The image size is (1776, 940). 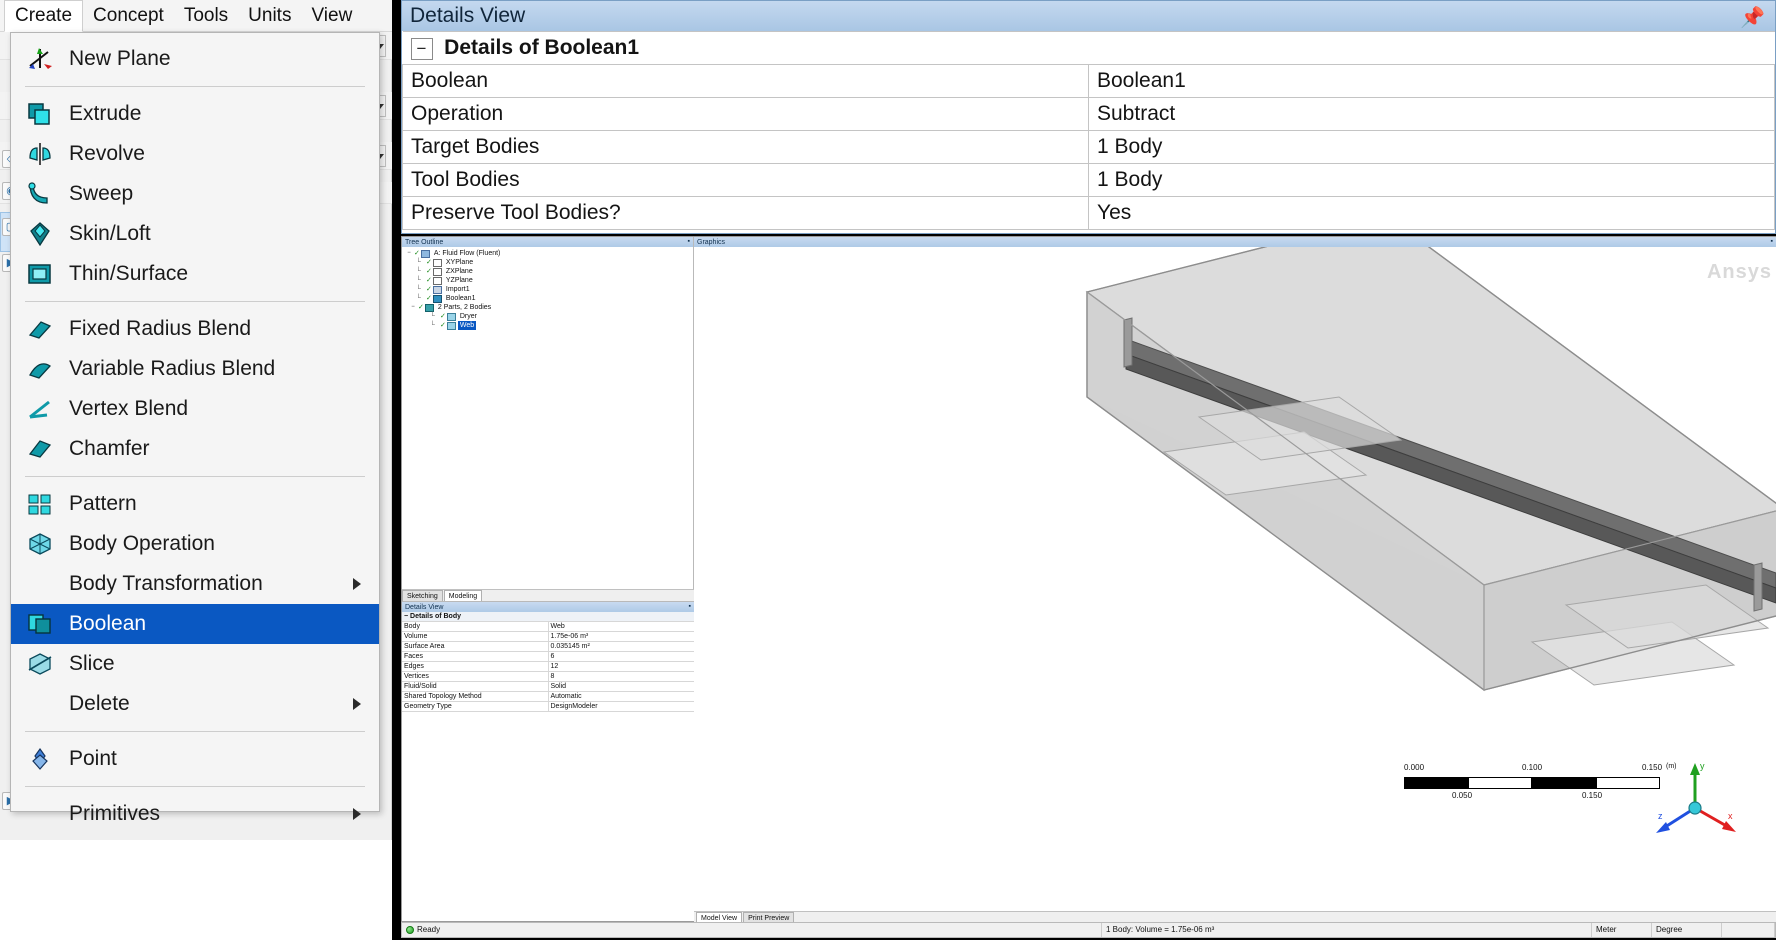 What do you see at coordinates (195, 504) in the screenshot?
I see `menu-item-pattern: Pattern` at bounding box center [195, 504].